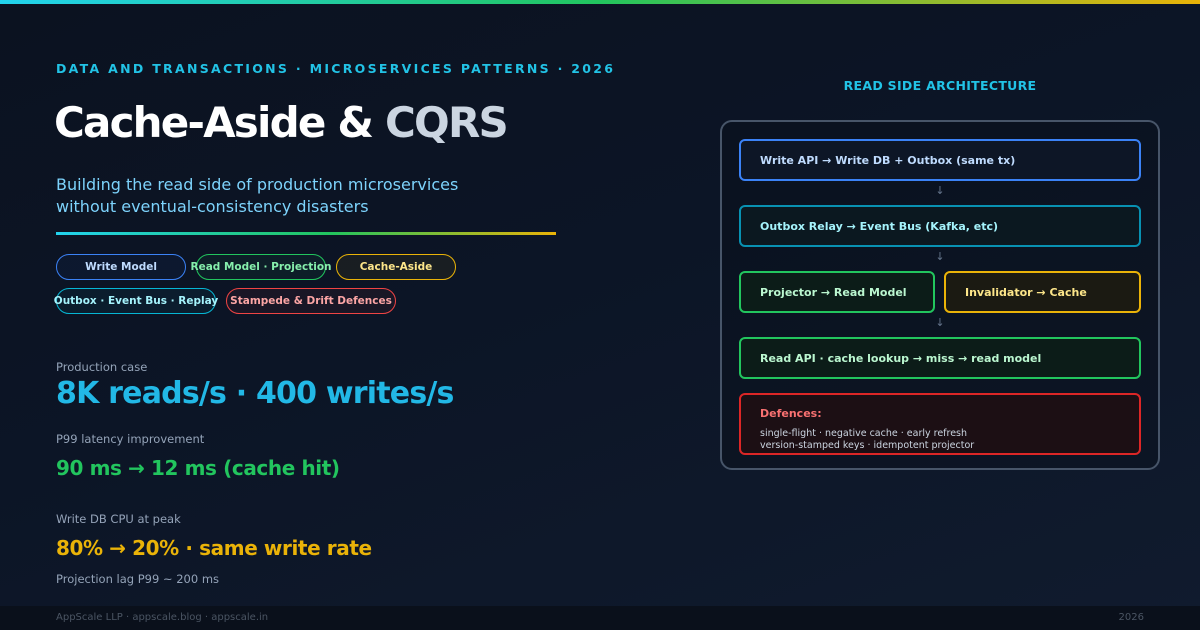 Image resolution: width=1200 pixels, height=630 pixels. I want to click on production-value: 8K reads/s · 400 writes/s, so click(255, 393).